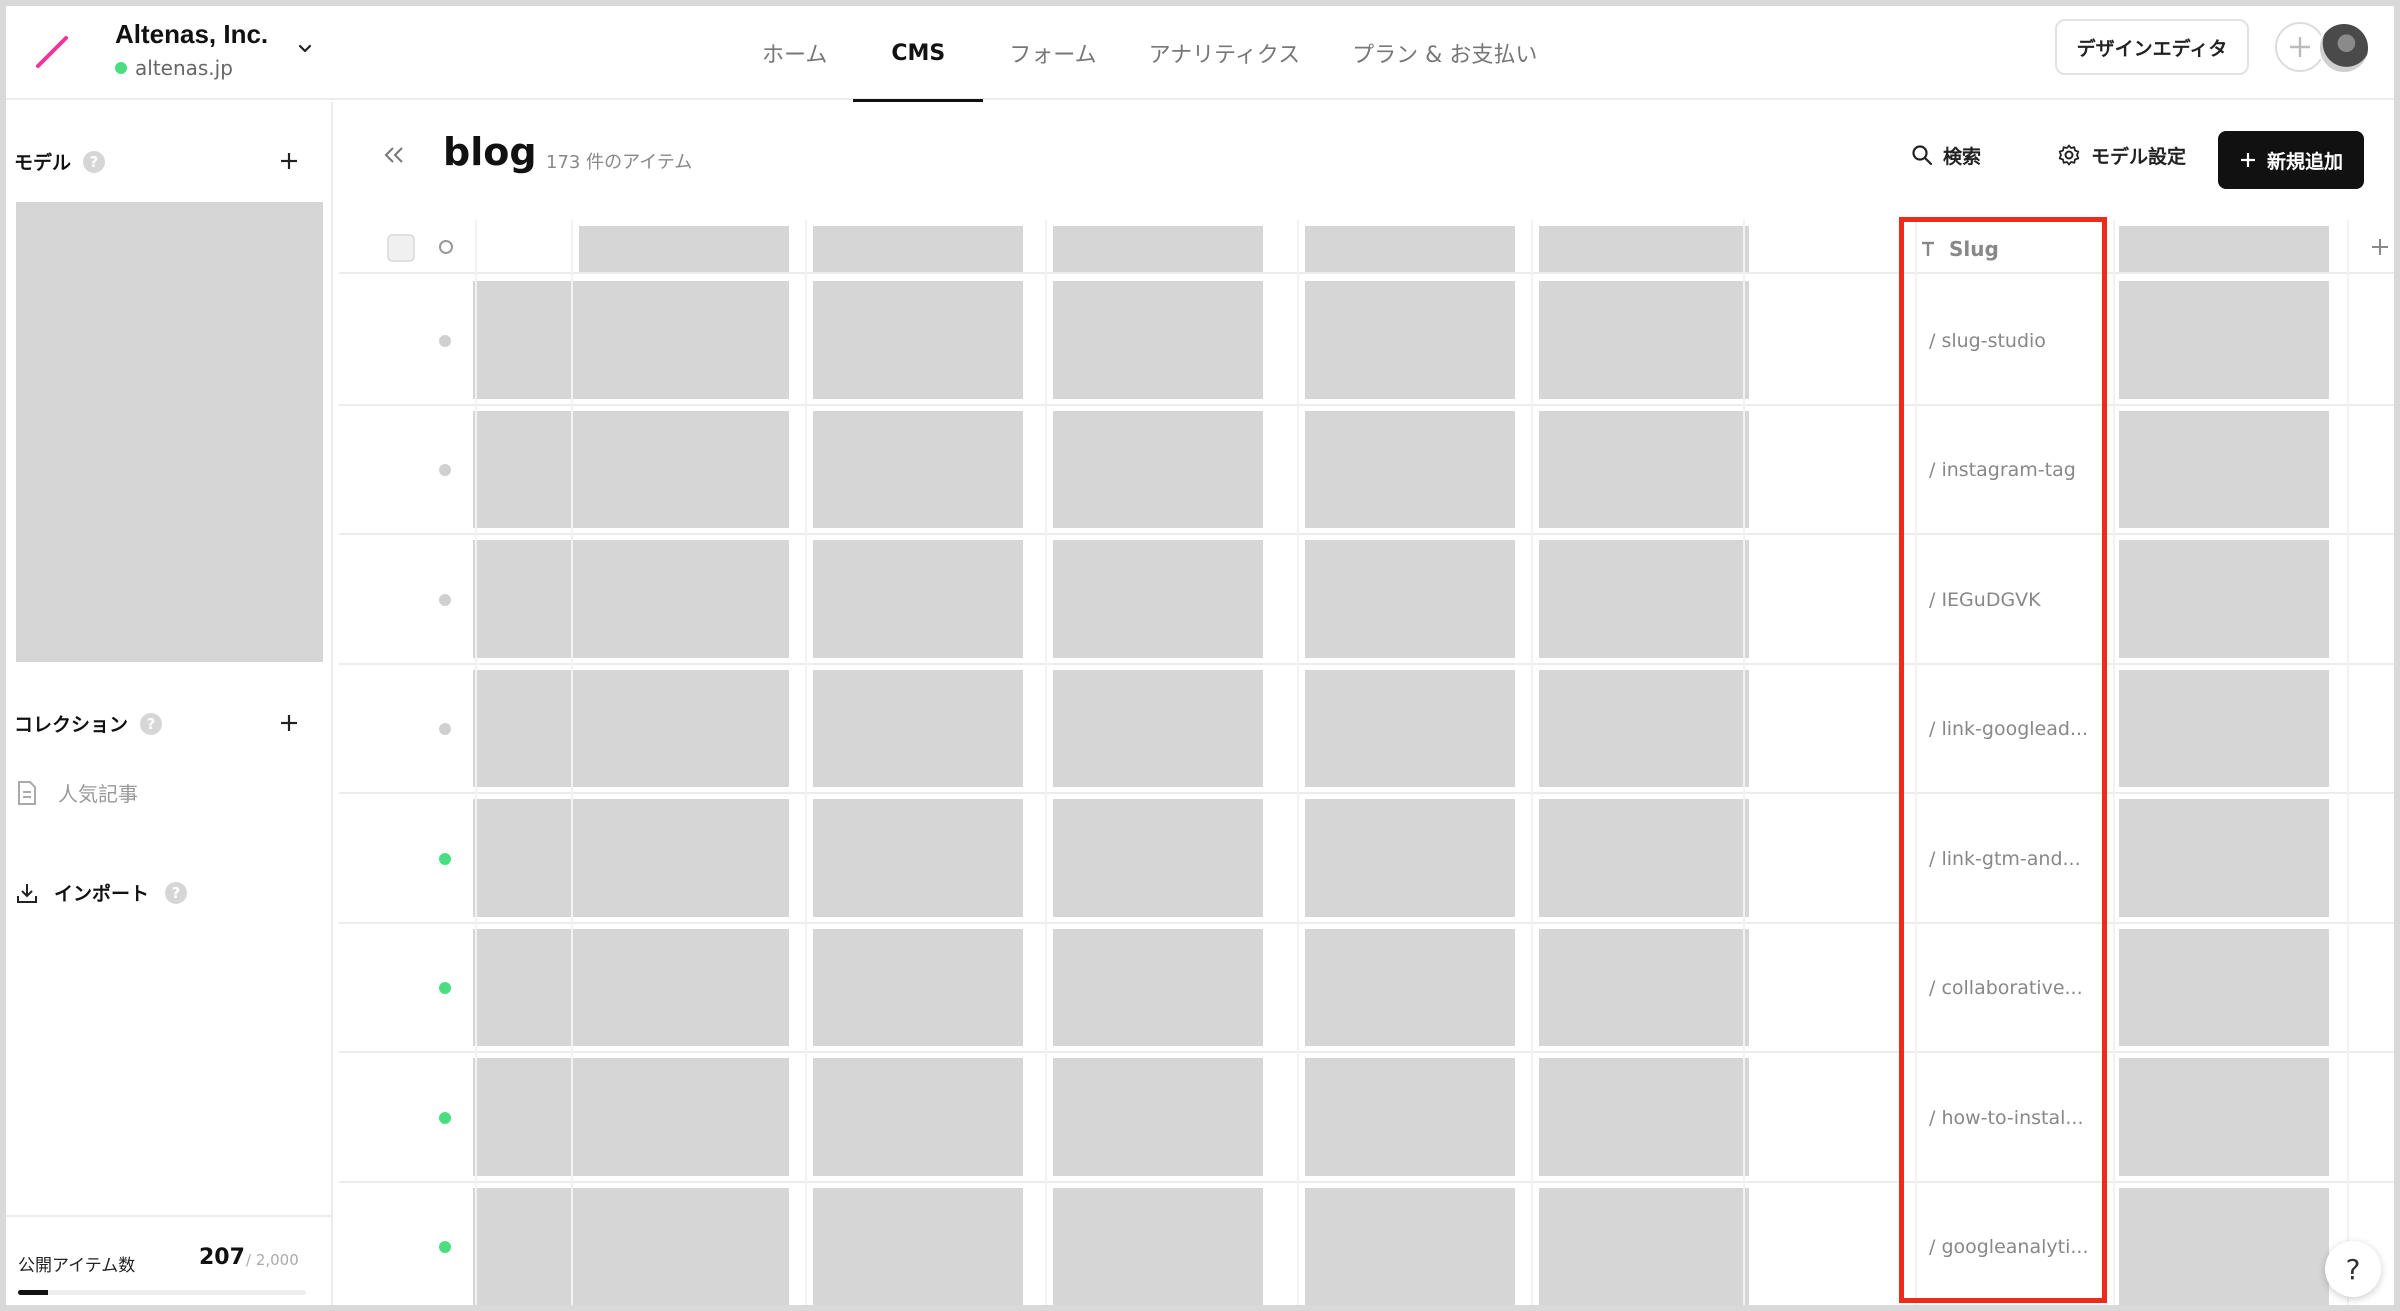 The image size is (2400, 1311). Describe the element at coordinates (918, 54) in the screenshot. I see `tab-cms: CMS` at that location.